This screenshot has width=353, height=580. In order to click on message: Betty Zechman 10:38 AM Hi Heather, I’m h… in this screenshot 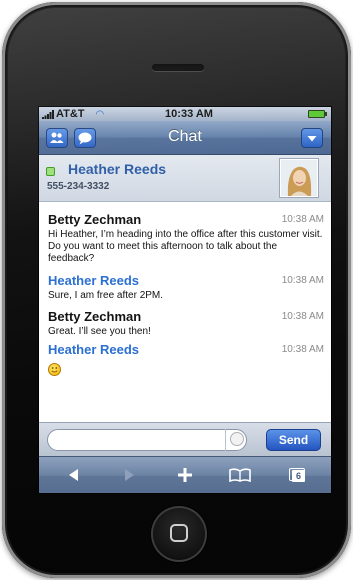, I will do `click(186, 238)`.